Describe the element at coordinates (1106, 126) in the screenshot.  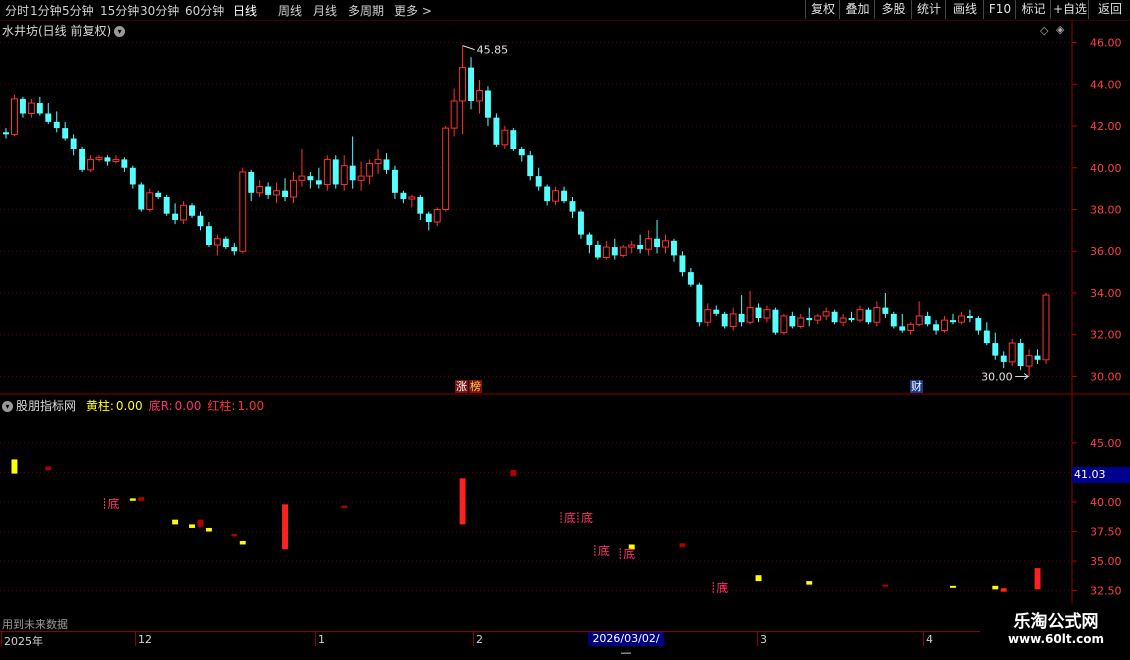
I see `price-tick-label: 42.00` at that location.